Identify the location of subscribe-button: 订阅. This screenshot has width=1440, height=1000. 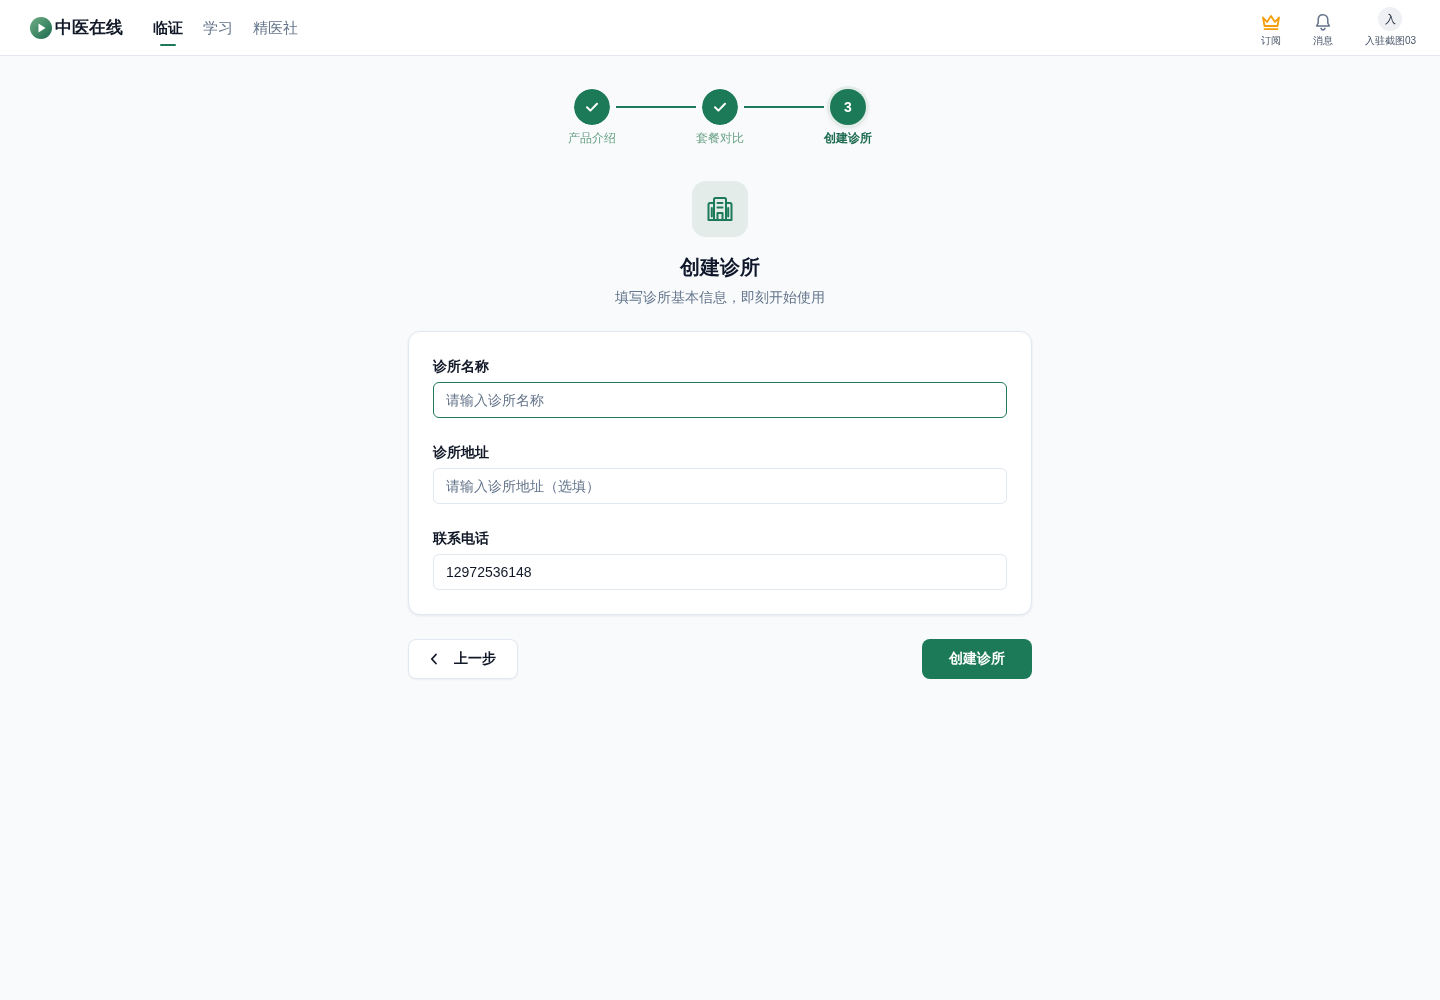
(1270, 31).